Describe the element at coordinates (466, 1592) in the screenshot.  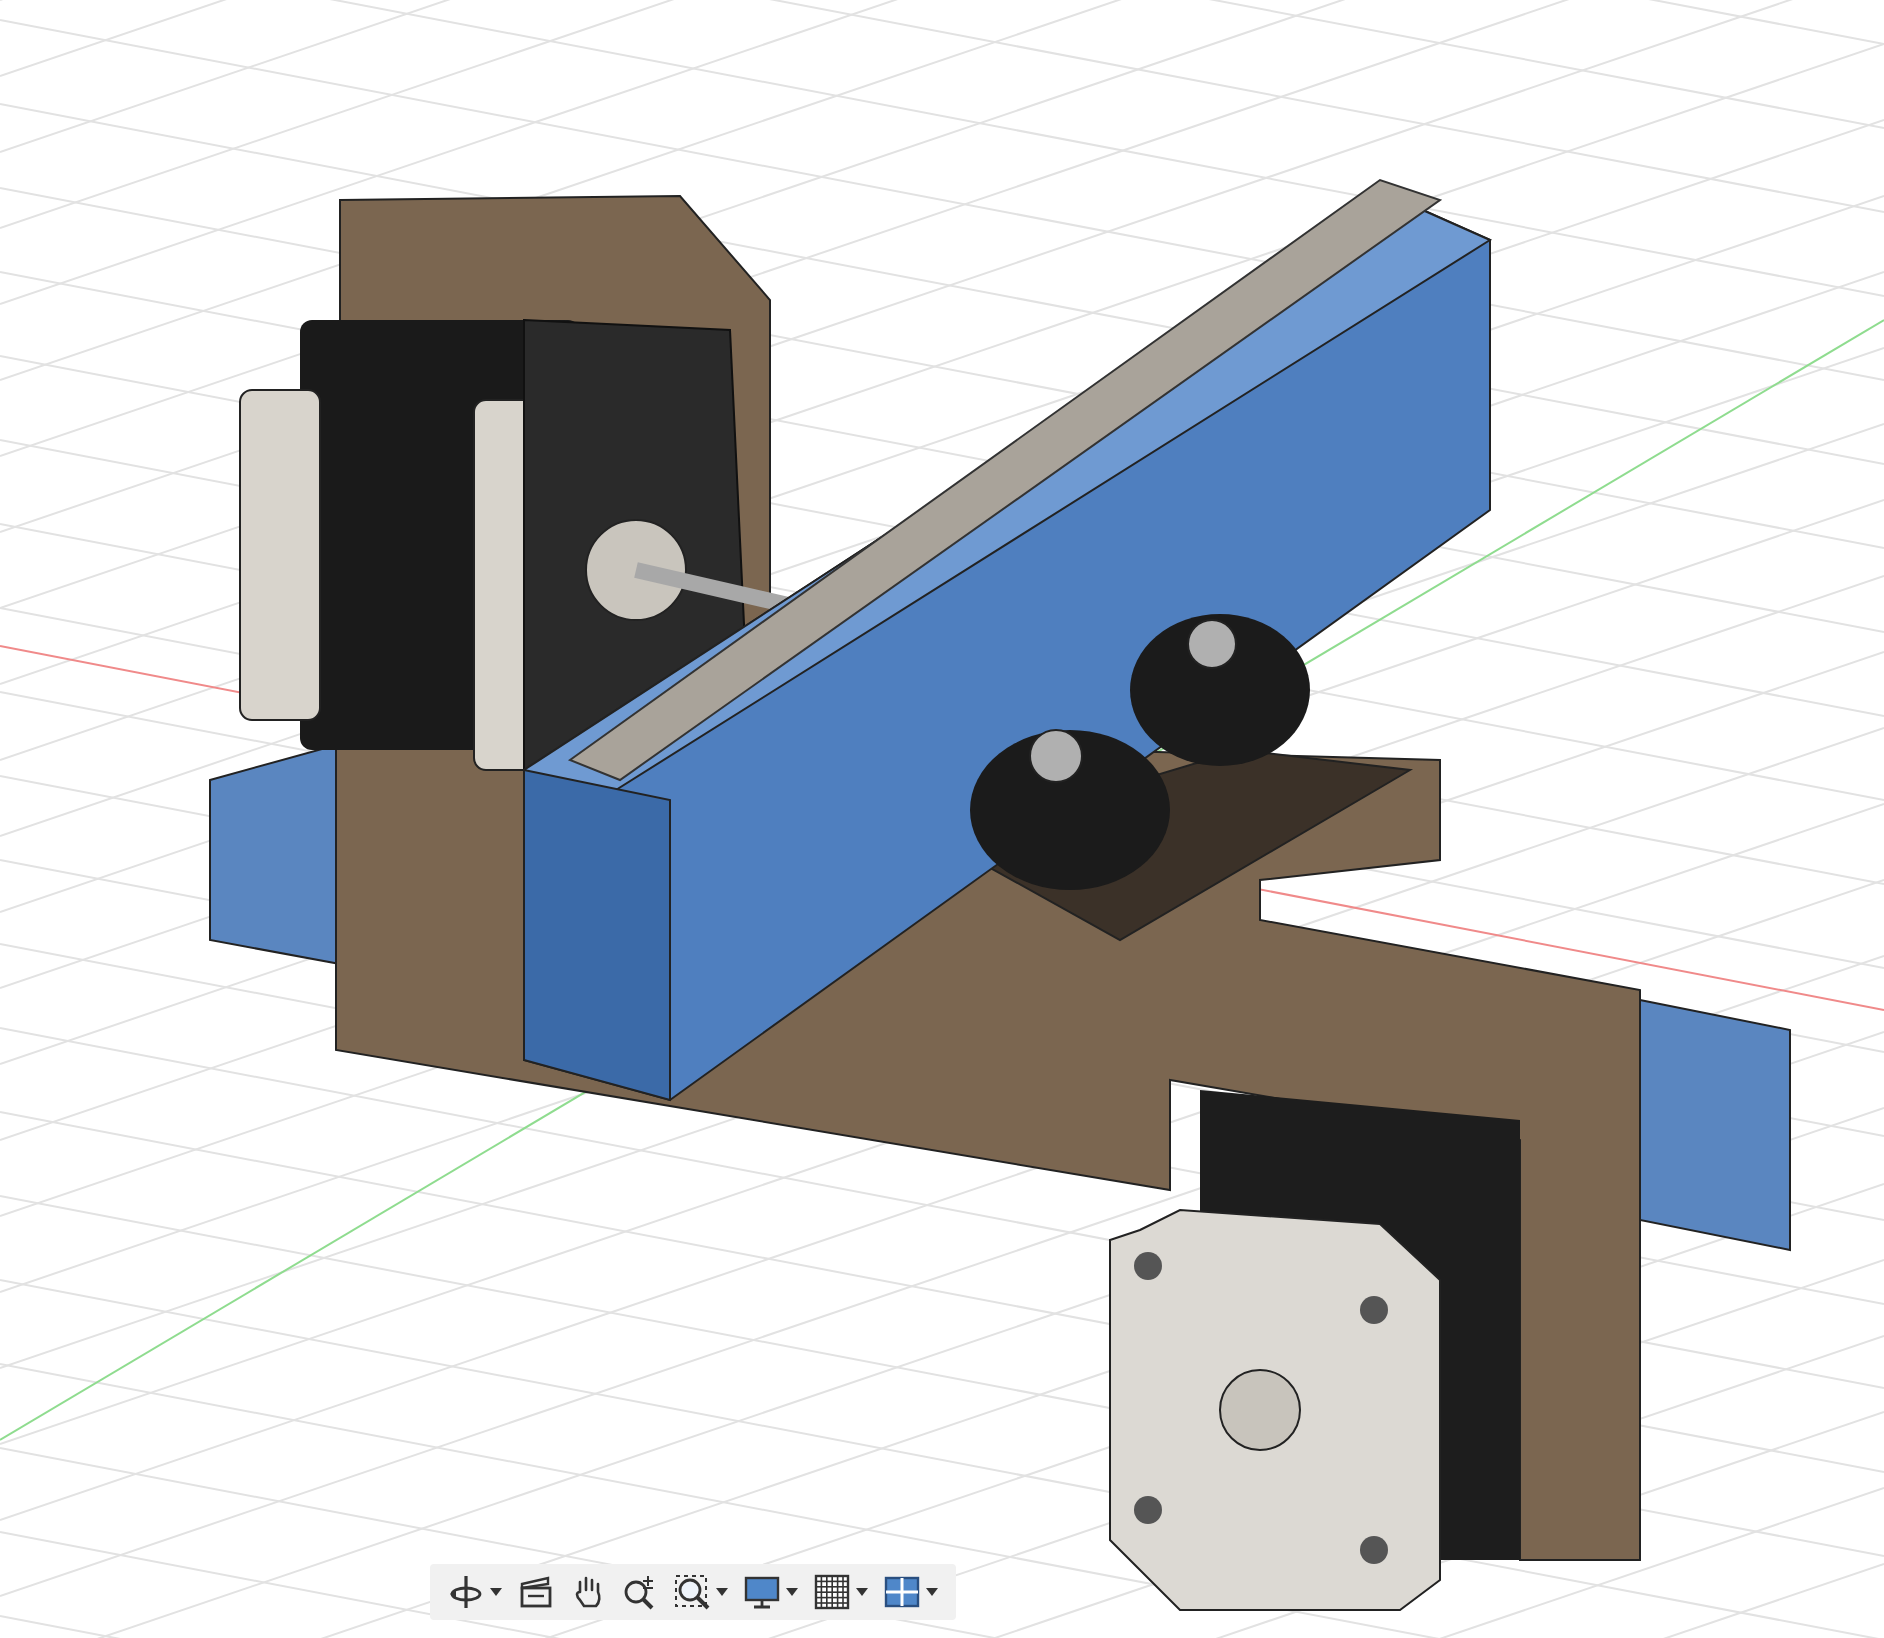
I see `orbit-icon` at that location.